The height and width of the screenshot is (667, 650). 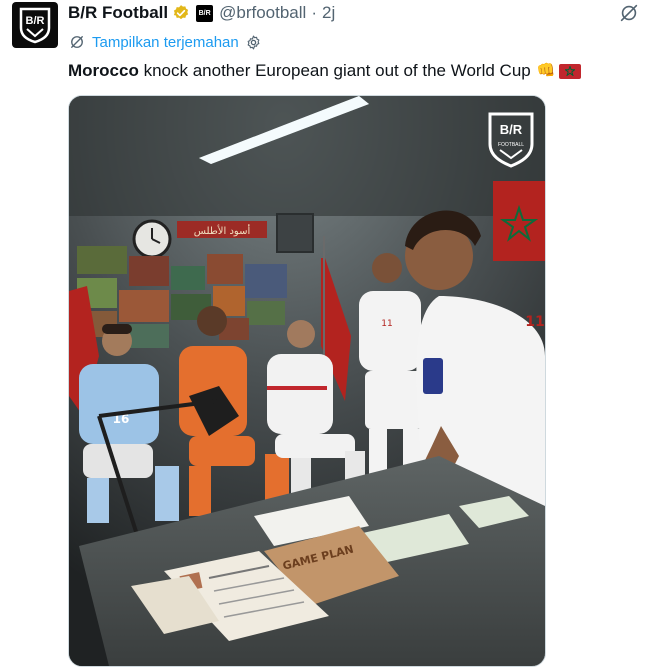 I want to click on avatar: B/R, so click(x=35, y=25).